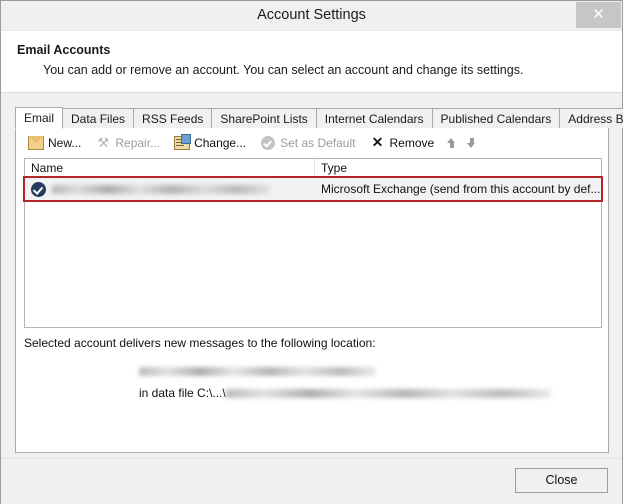  What do you see at coordinates (598, 15) in the screenshot?
I see `window-close-icon: ✕` at bounding box center [598, 15].